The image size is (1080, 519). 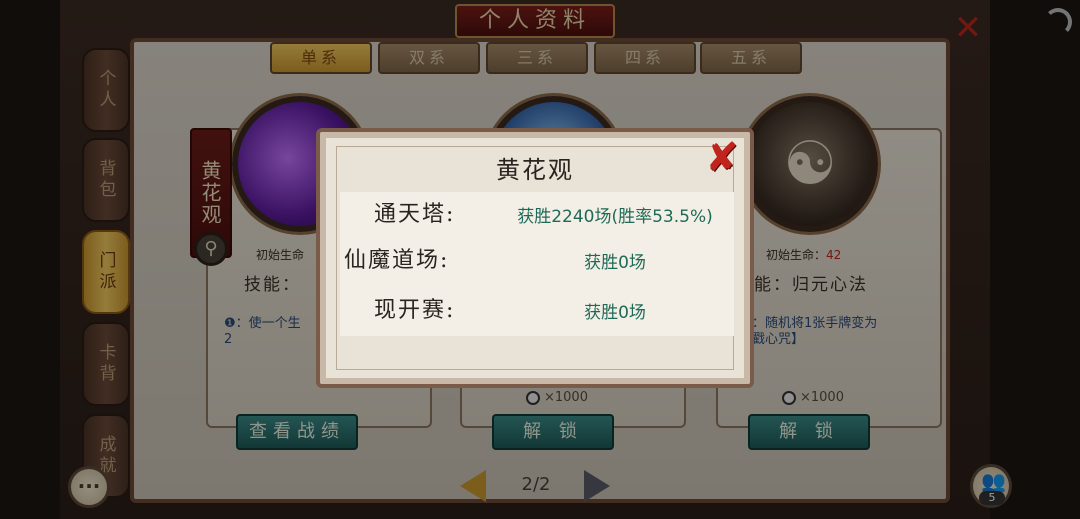 I want to click on stat-label: 仙魔道场:, so click(x=397, y=260).